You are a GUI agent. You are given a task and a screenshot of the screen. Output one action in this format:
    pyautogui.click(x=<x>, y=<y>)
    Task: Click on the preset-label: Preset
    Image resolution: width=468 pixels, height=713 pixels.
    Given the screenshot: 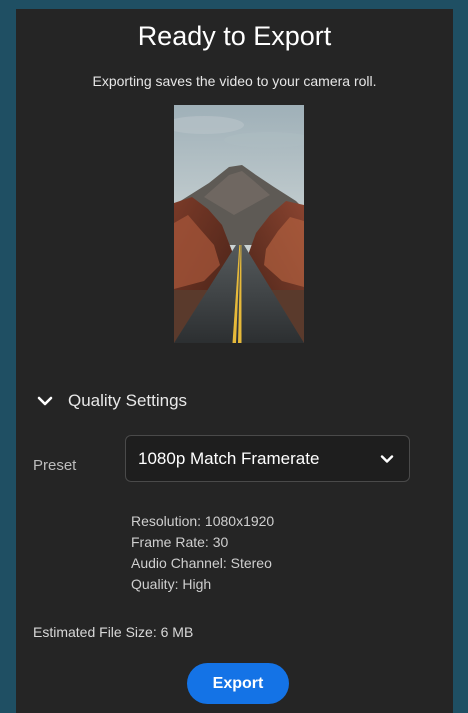 What is the action you would take?
    pyautogui.click(x=55, y=465)
    